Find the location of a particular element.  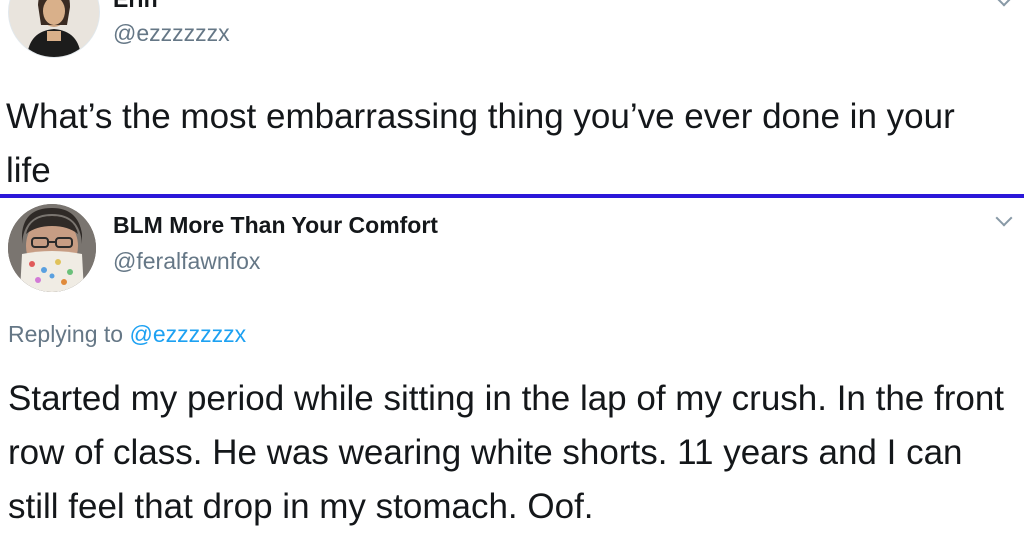

author-handle: @ezzzzzzx is located at coordinates (171, 33).